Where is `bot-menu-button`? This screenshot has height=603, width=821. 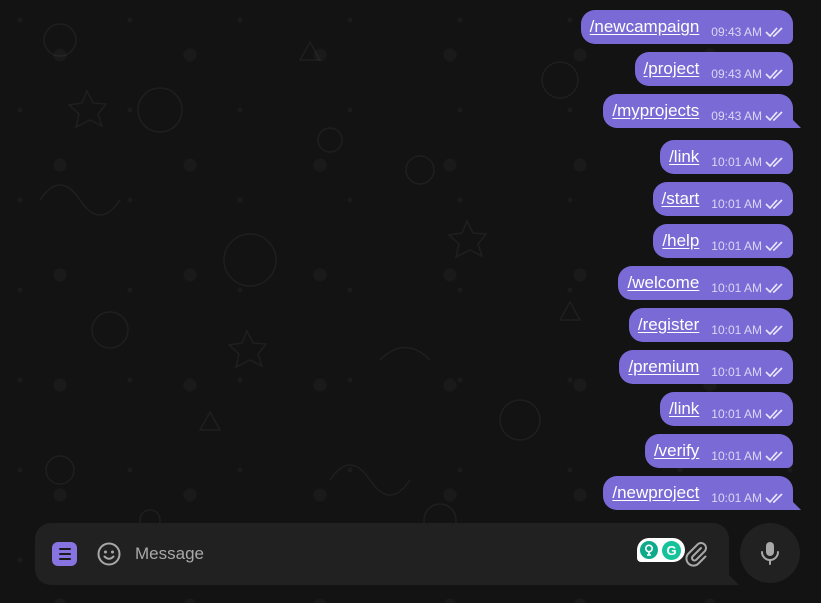 bot-menu-button is located at coordinates (64, 554).